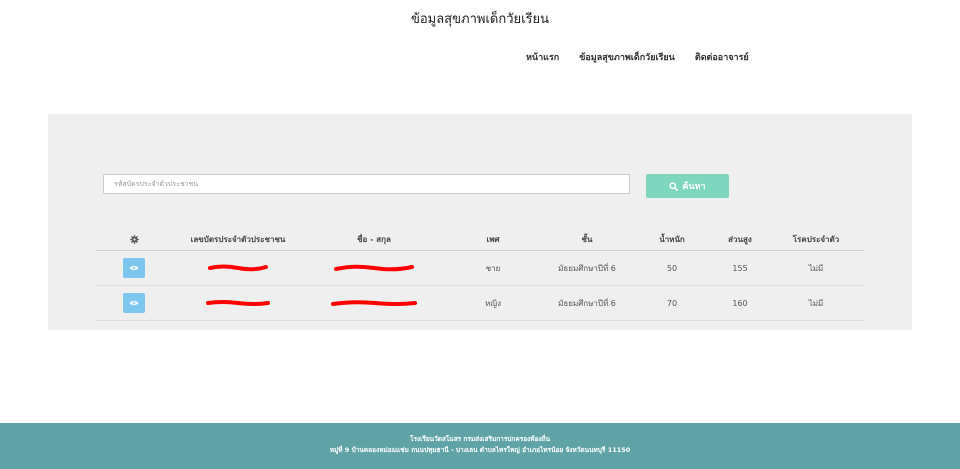  What do you see at coordinates (816, 239) in the screenshot?
I see `header-disease: โรคประจำตัว` at bounding box center [816, 239].